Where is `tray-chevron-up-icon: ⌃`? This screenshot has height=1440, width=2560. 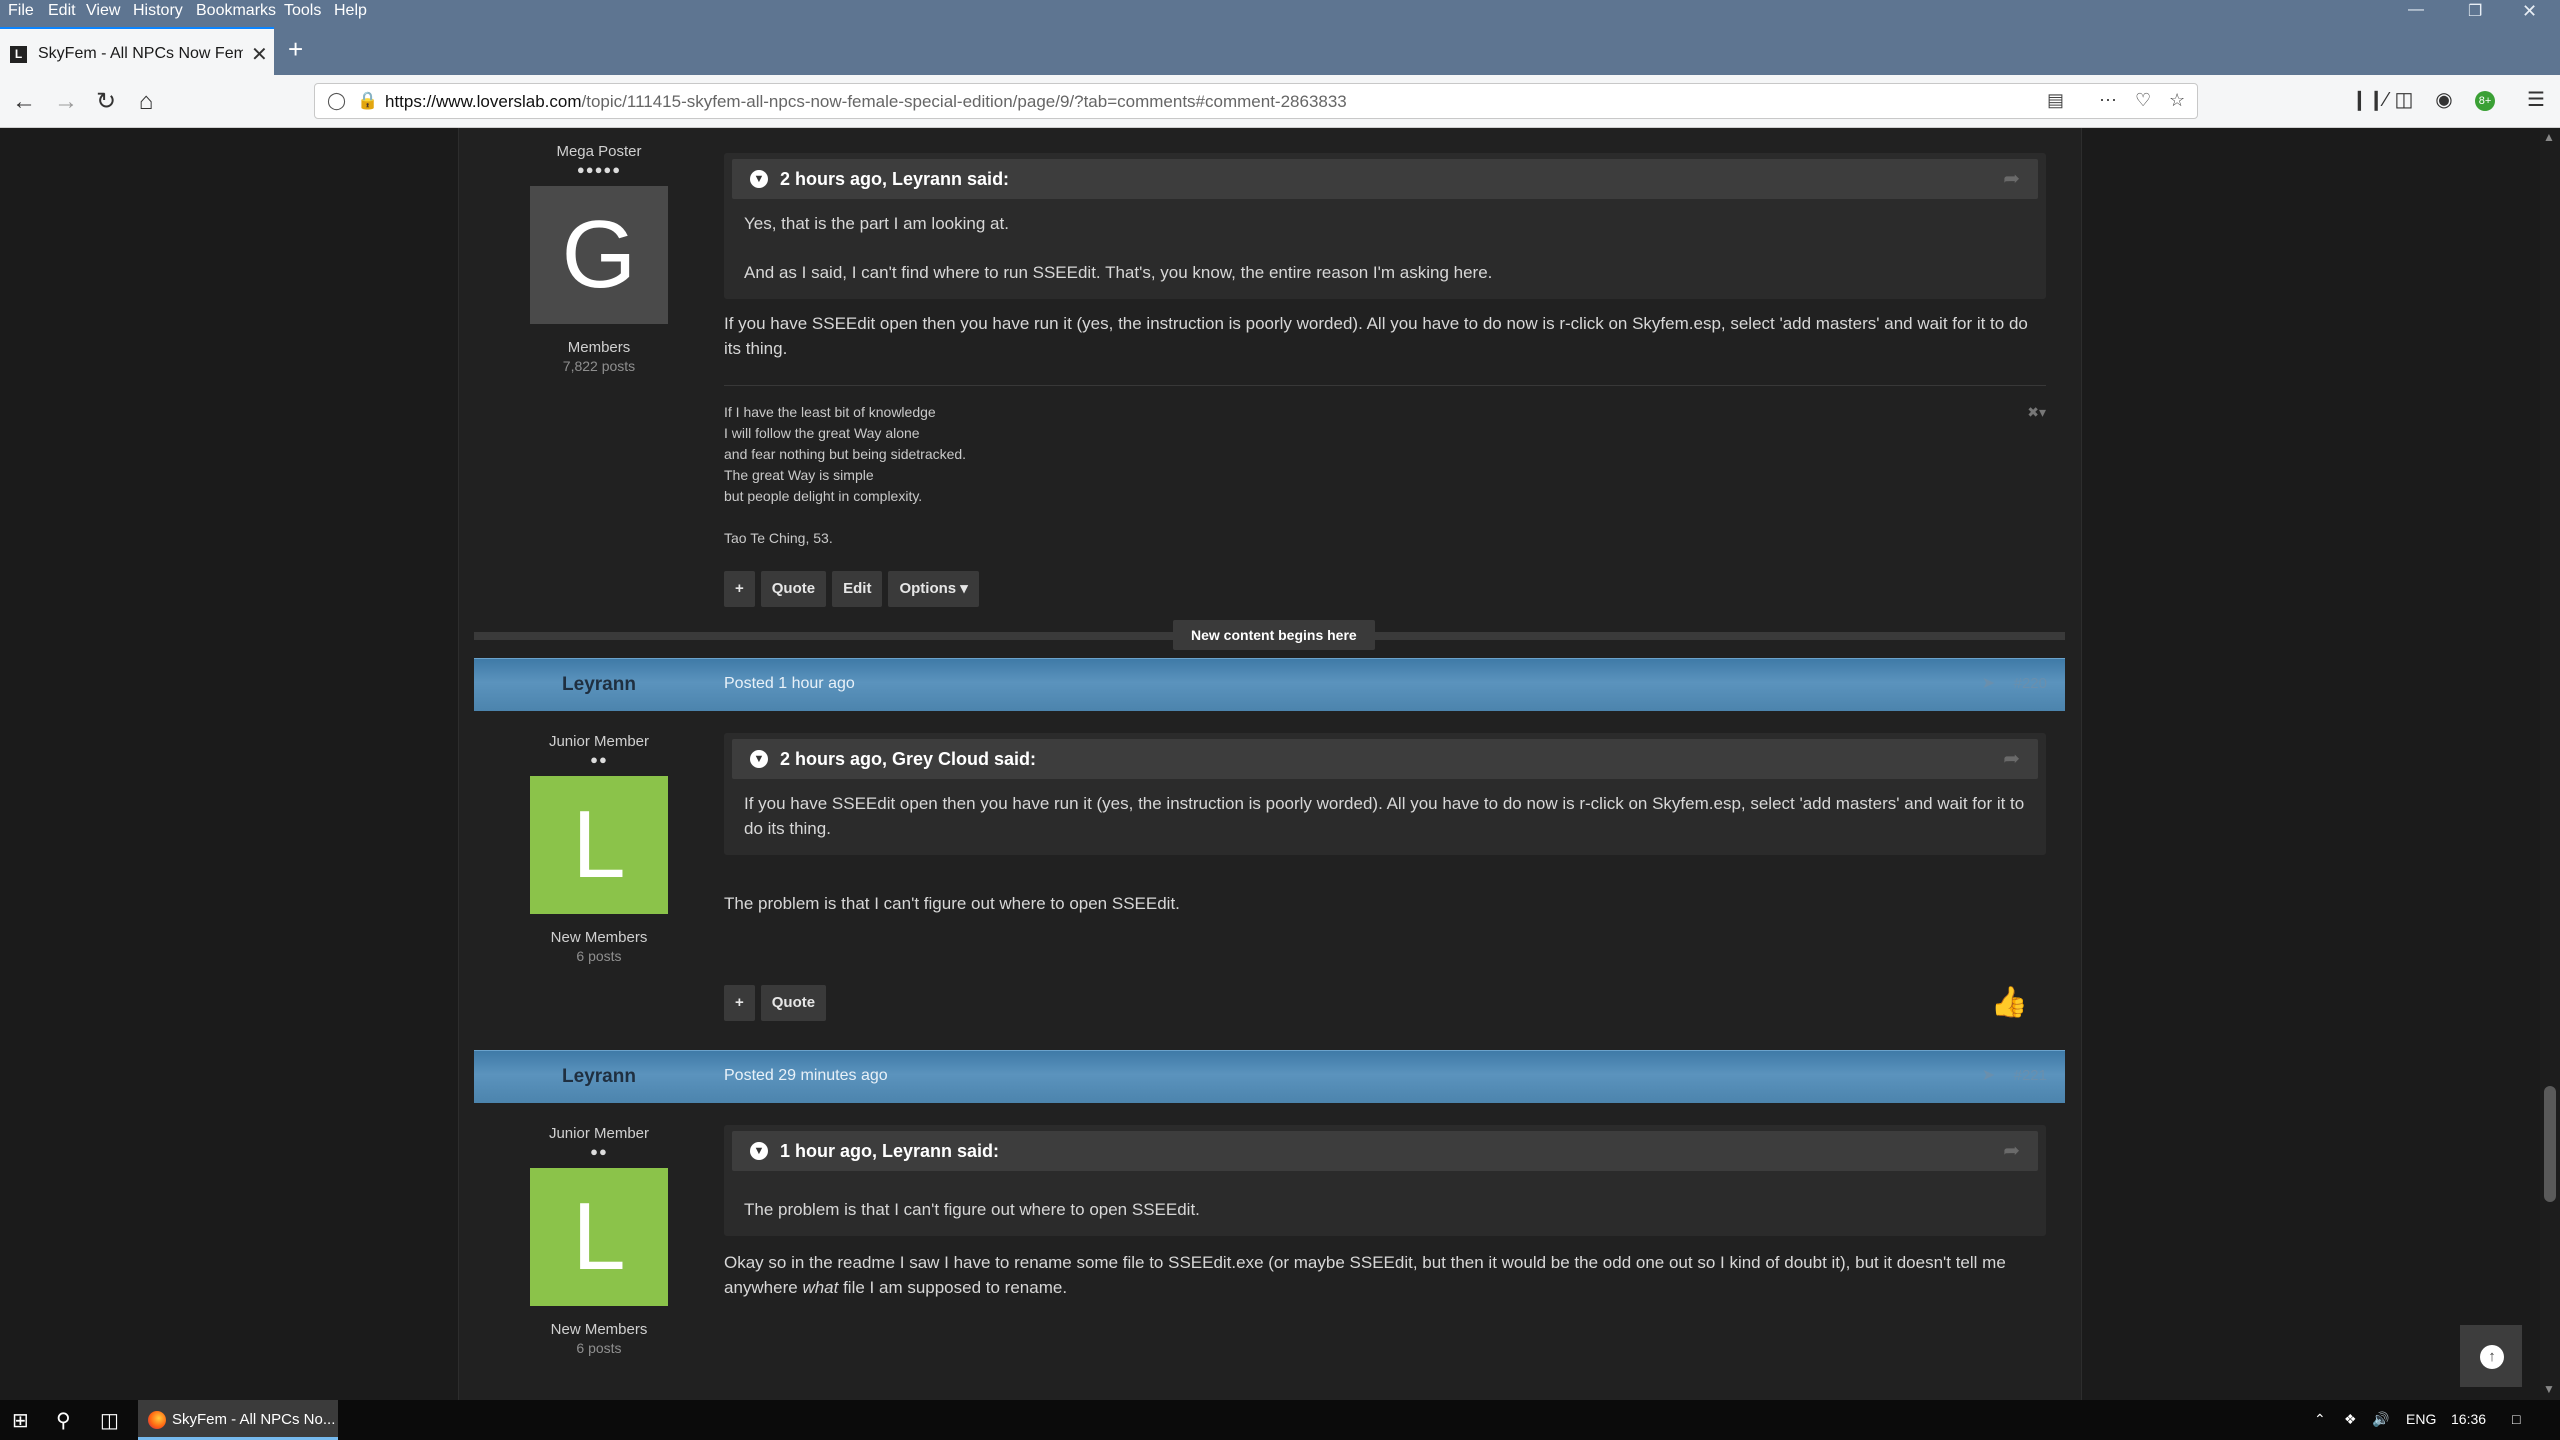
tray-chevron-up-icon: ⌃ is located at coordinates (2320, 1419).